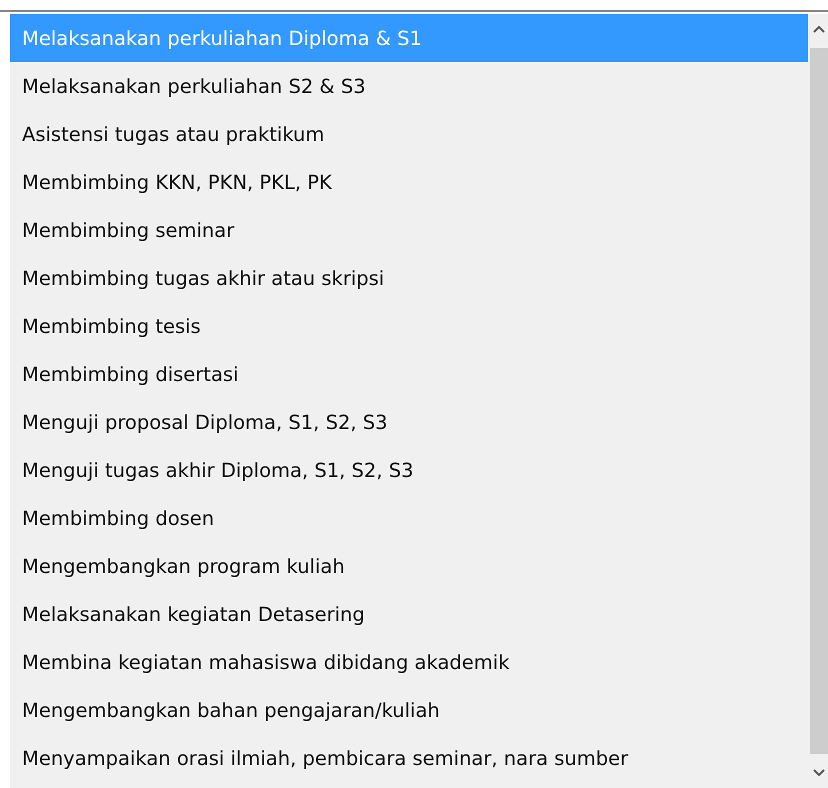 Image resolution: width=828 pixels, height=788 pixels. Describe the element at coordinates (409, 662) in the screenshot. I see `list-item: Membina kegiatan mahasiswa dibidang akademik` at that location.